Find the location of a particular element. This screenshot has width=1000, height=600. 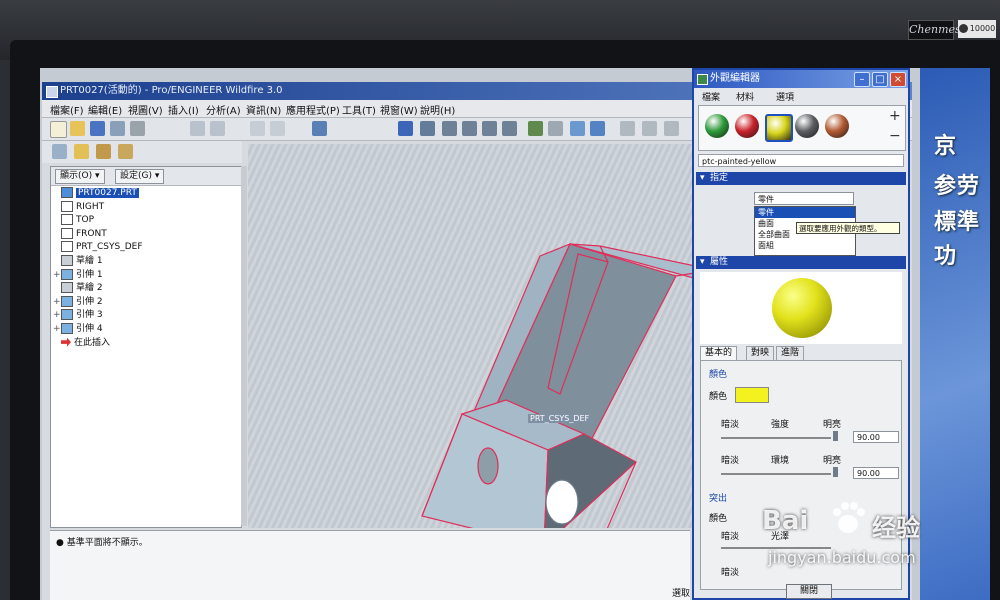

wireframe-icon is located at coordinates (597, 128).